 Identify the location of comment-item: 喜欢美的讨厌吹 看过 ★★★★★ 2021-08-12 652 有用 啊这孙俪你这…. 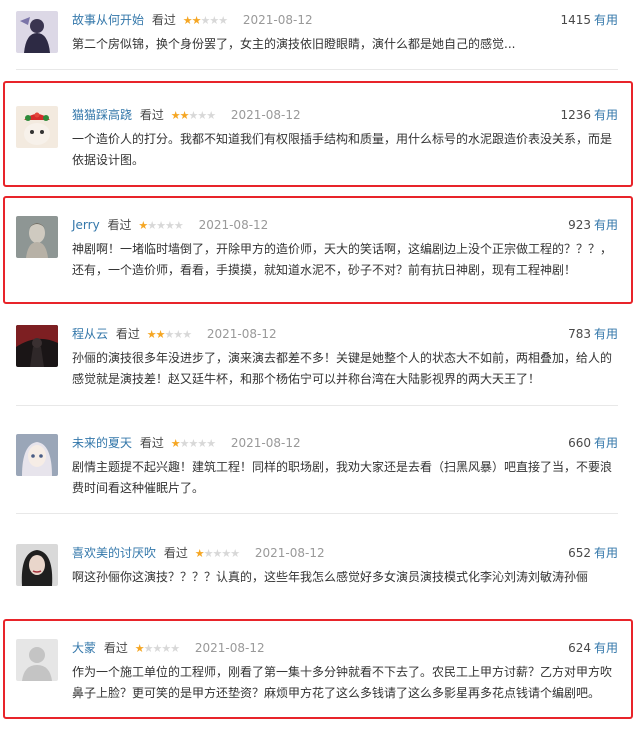
(317, 569).